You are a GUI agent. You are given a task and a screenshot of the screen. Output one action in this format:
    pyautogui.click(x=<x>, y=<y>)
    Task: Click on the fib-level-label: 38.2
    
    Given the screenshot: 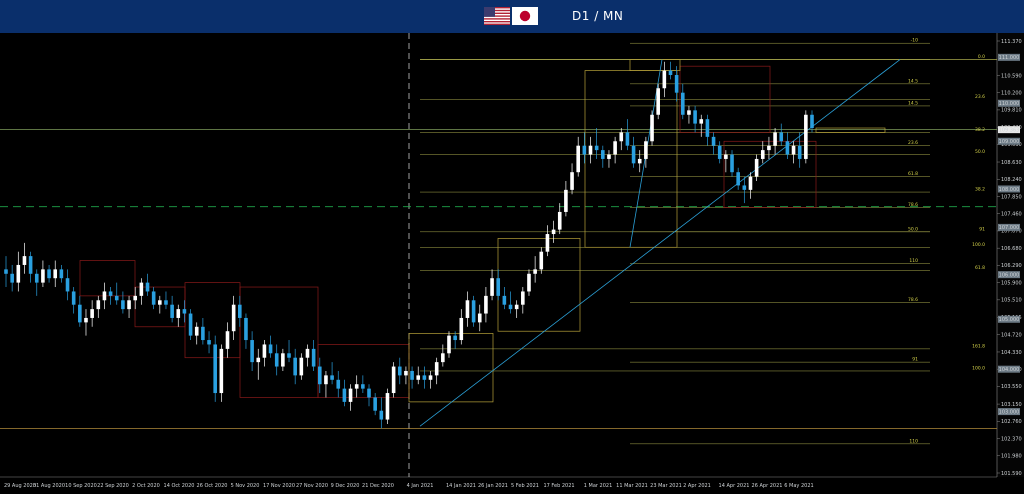 What is the action you would take?
    pyautogui.click(x=980, y=130)
    